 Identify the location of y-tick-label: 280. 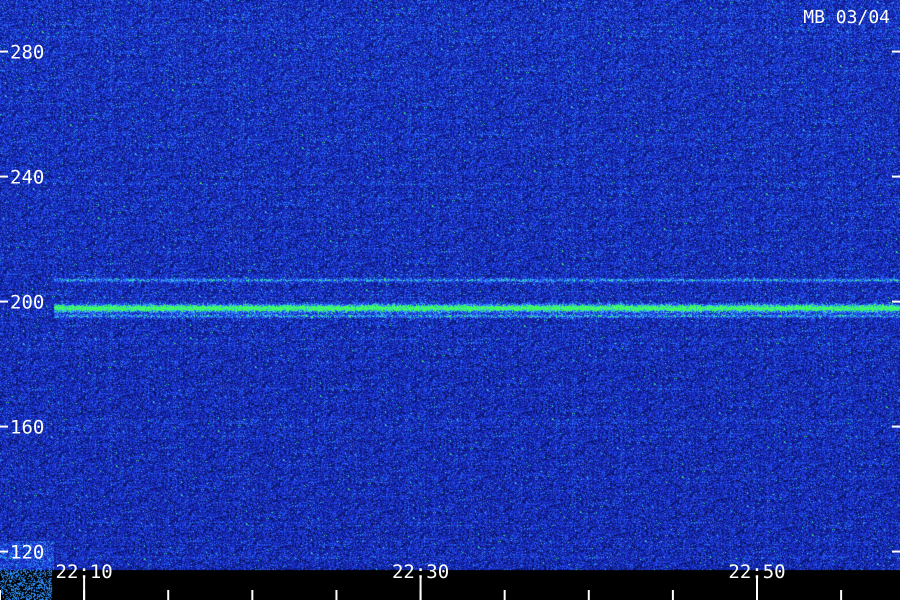
(27, 53).